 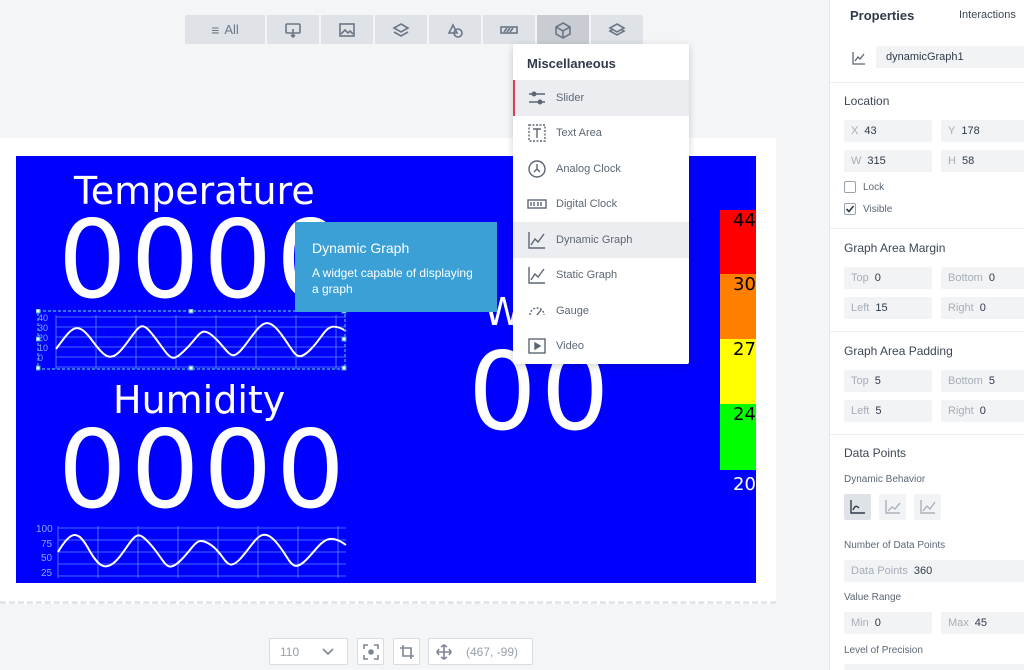 I want to click on colorbar-value: 30, so click(x=744, y=284).